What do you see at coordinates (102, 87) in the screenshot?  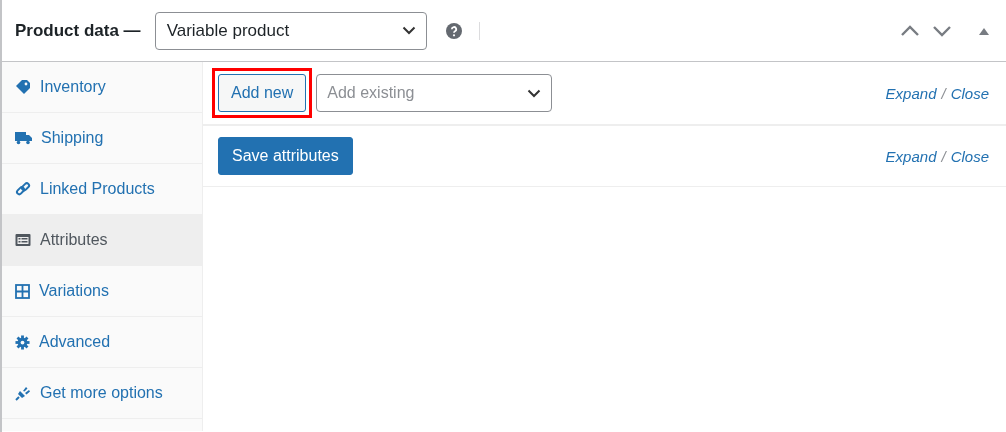 I see `sidebar-tab: Inventory` at bounding box center [102, 87].